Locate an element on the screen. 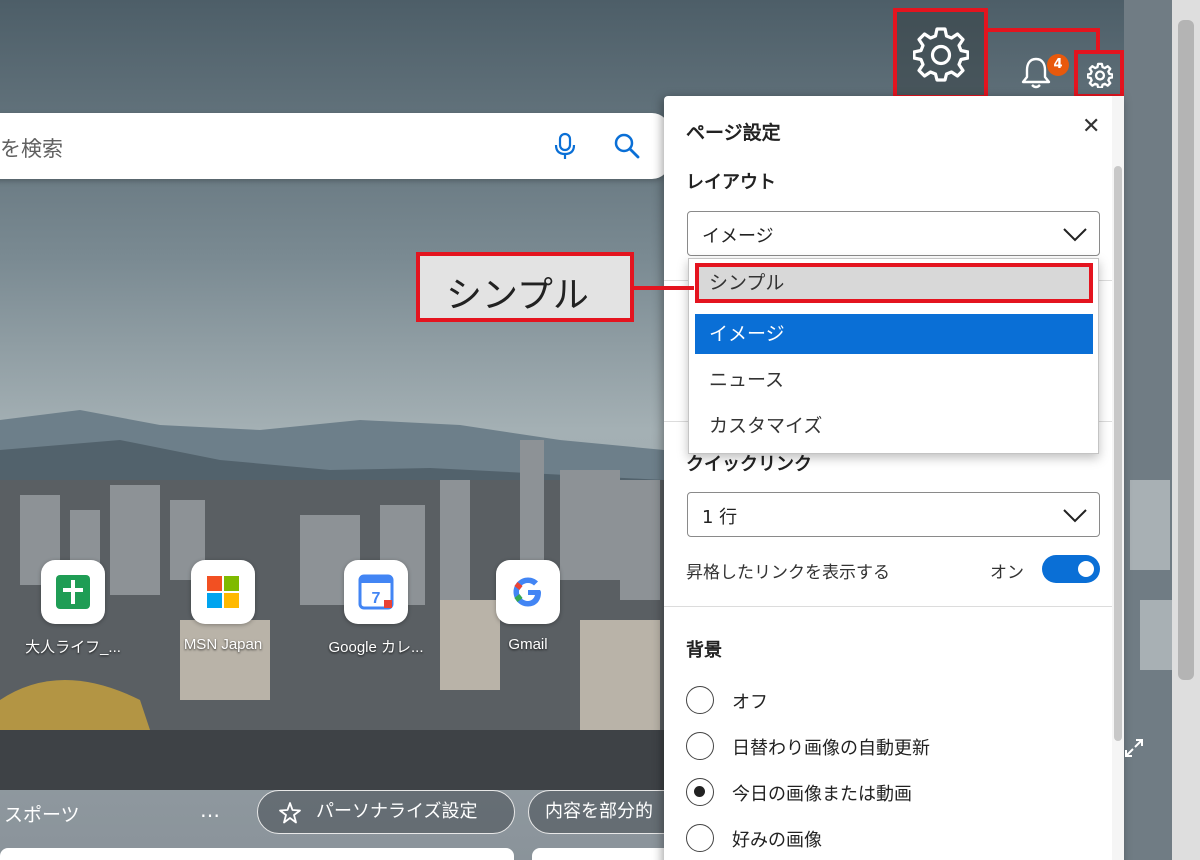 The height and width of the screenshot is (860, 1200). panel-scrollbar-thumb is located at coordinates (1118, 453).